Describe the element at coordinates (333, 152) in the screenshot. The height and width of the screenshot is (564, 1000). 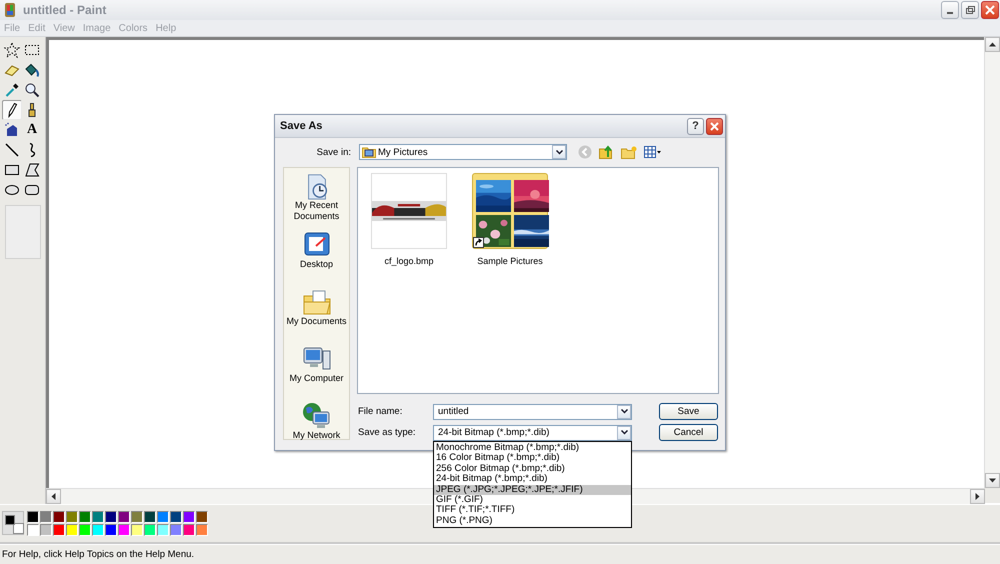
I see `field-label: Save in:` at that location.